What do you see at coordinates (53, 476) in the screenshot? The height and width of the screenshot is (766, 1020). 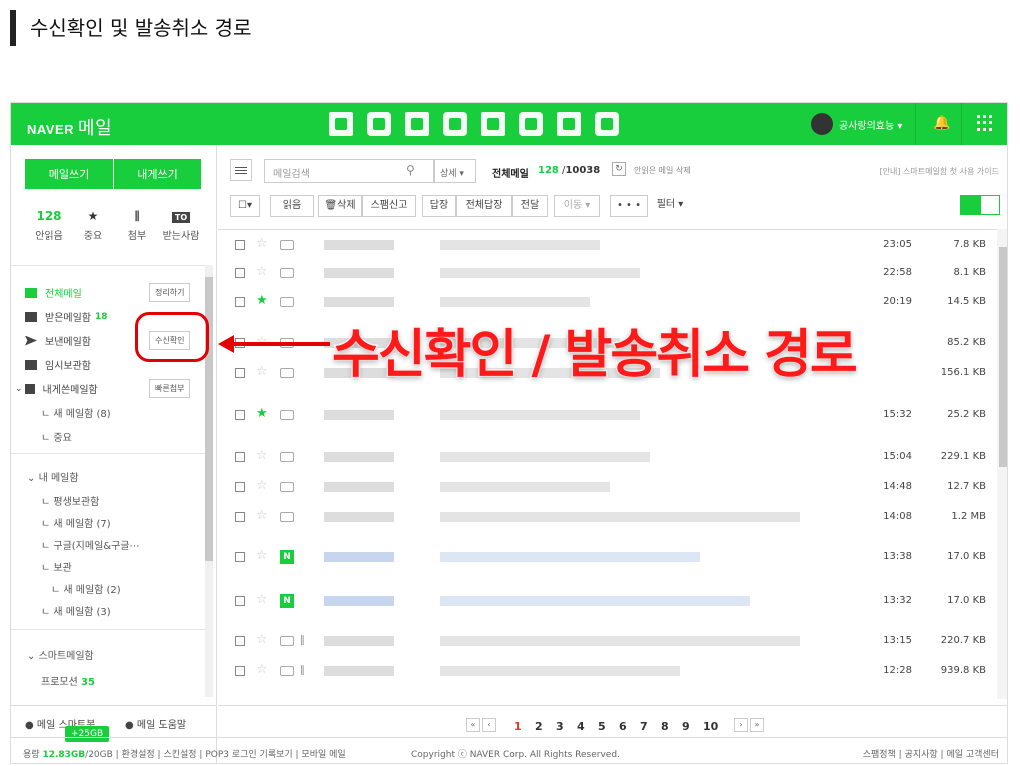 I see `sidebar-item-my-boxes: ⌄ 내 메일함` at bounding box center [53, 476].